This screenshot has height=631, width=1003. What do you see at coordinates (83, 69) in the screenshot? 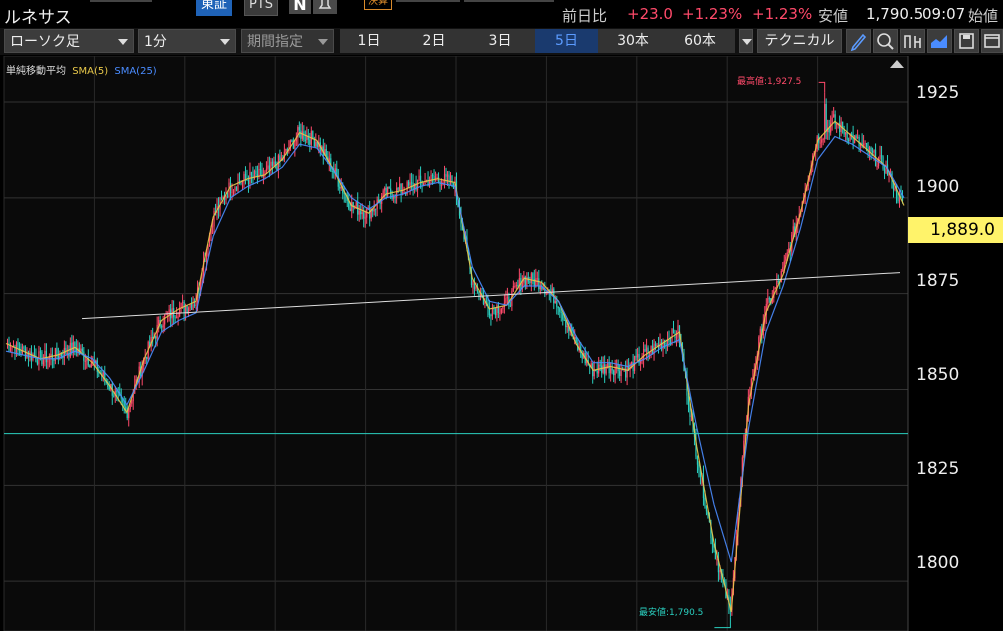
I see `chart-legend: 単純移動平均 SMA(5) SMA(25)` at bounding box center [83, 69].